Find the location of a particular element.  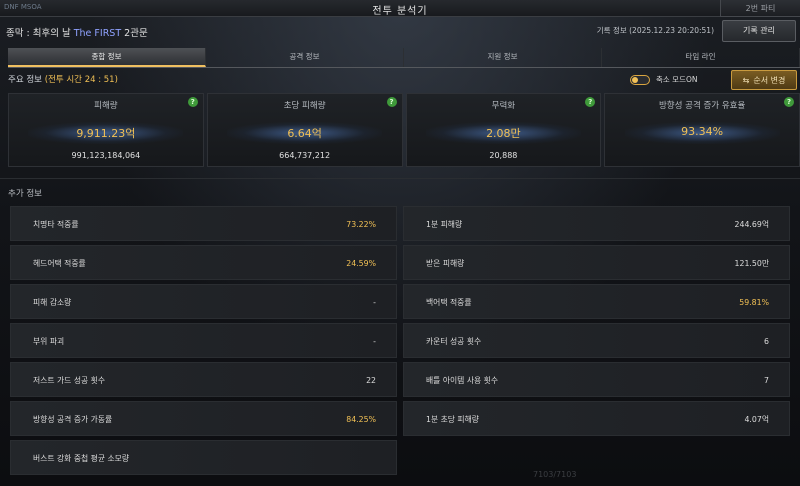

main-info-label: 주요 정보 (전투 시간 24 : 51) is located at coordinates (63, 79).